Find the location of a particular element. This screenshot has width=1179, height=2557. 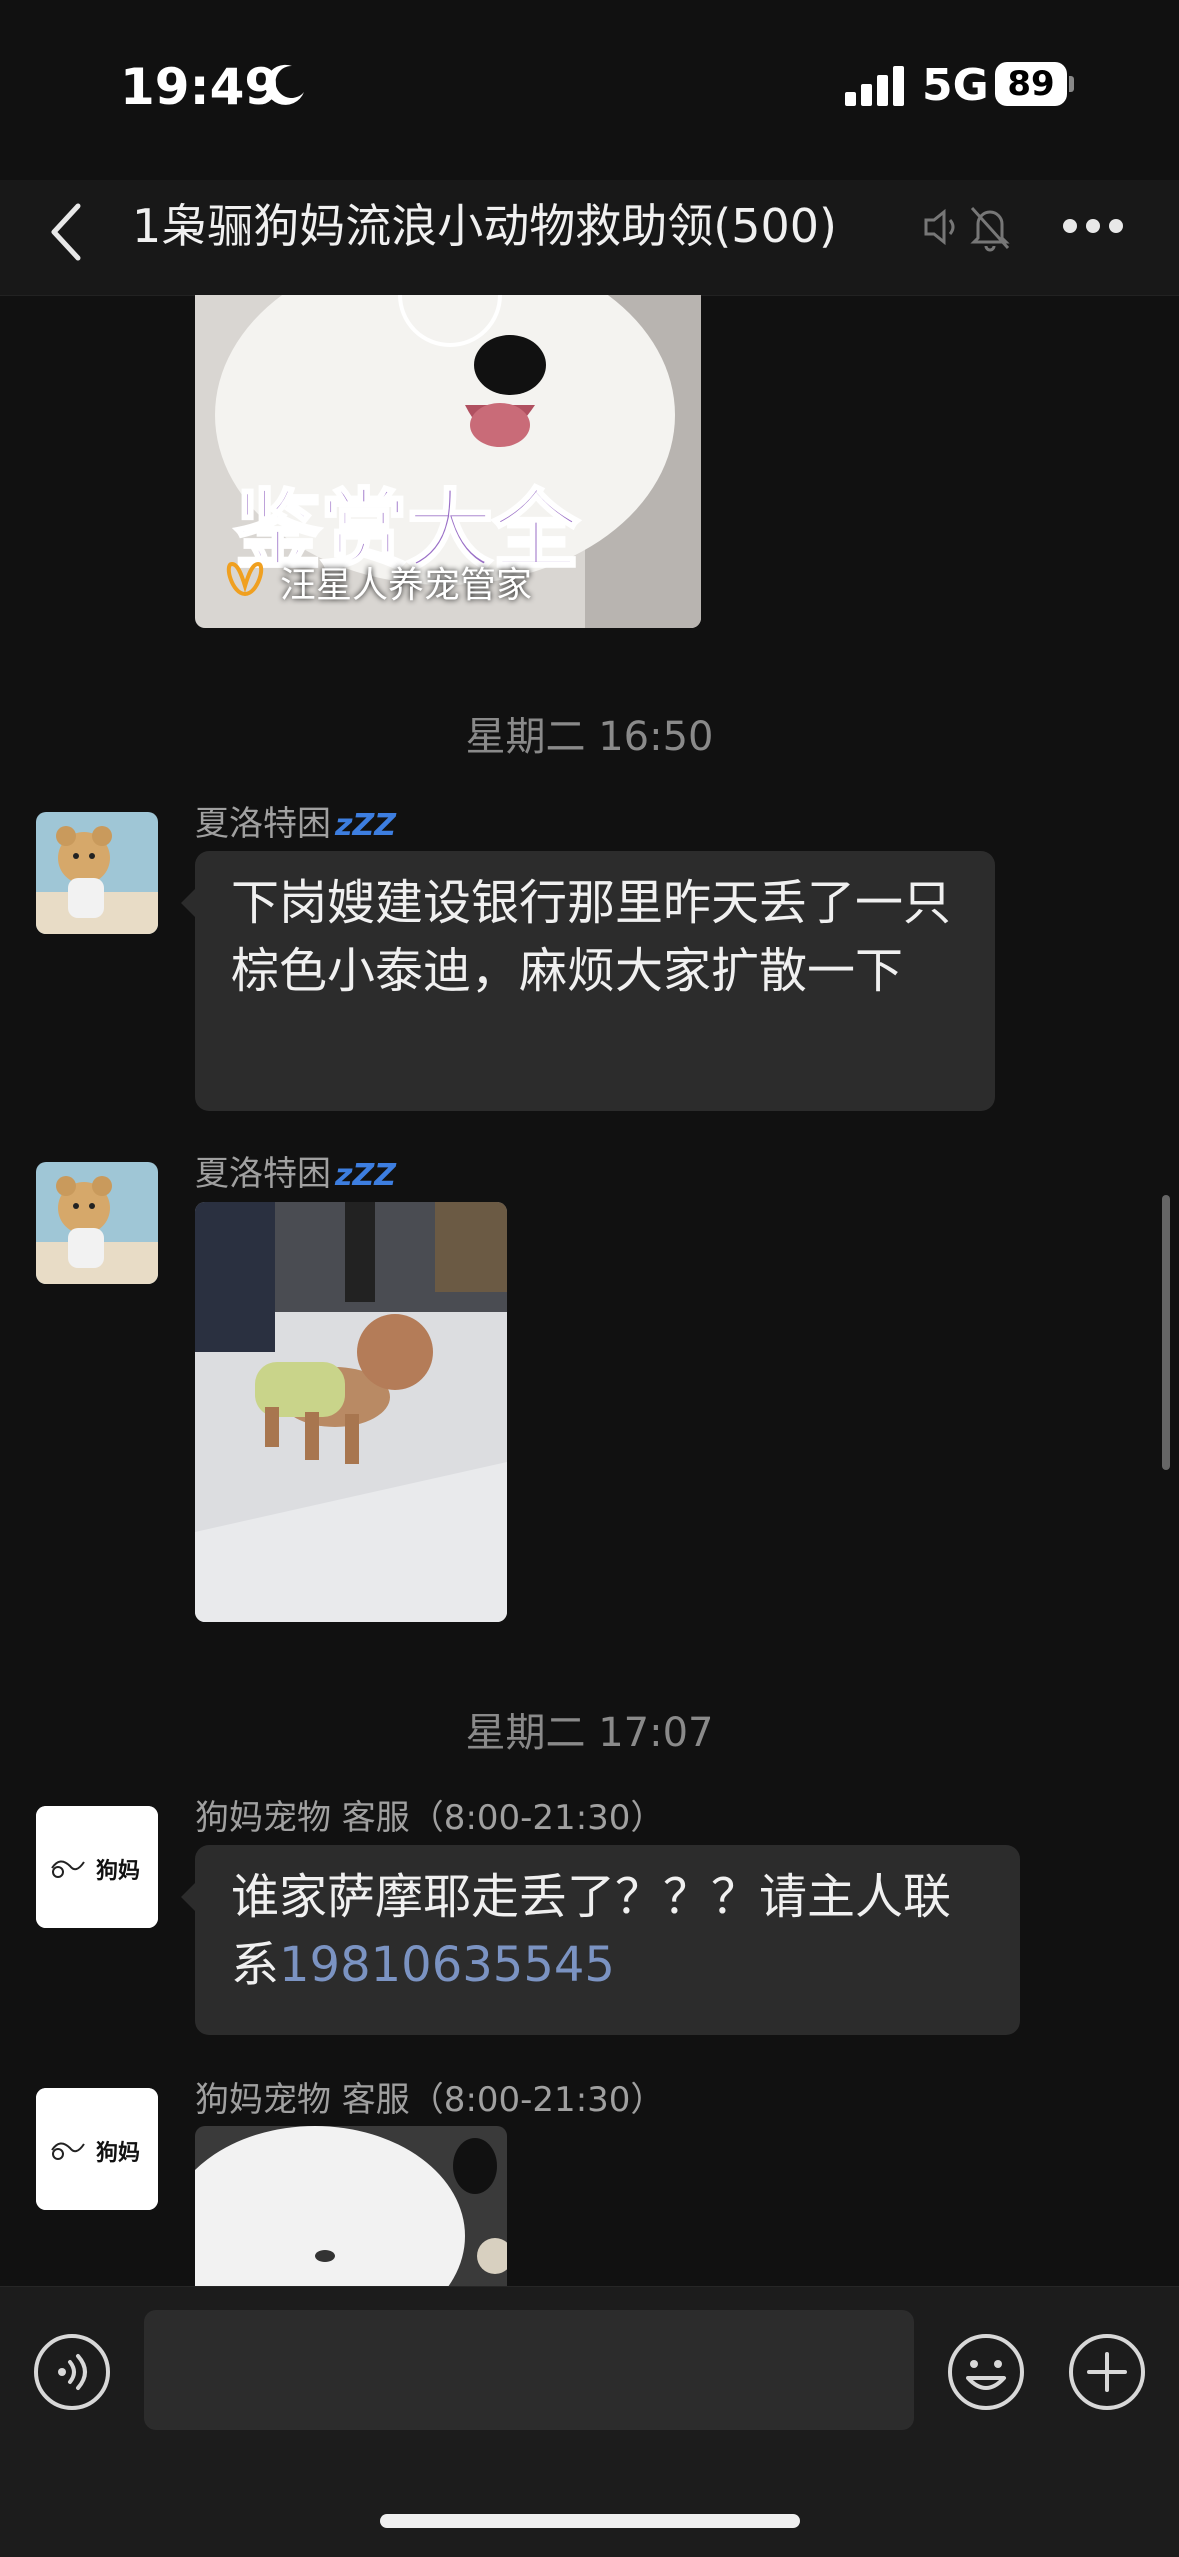

home-indicator is located at coordinates (590, 2521).